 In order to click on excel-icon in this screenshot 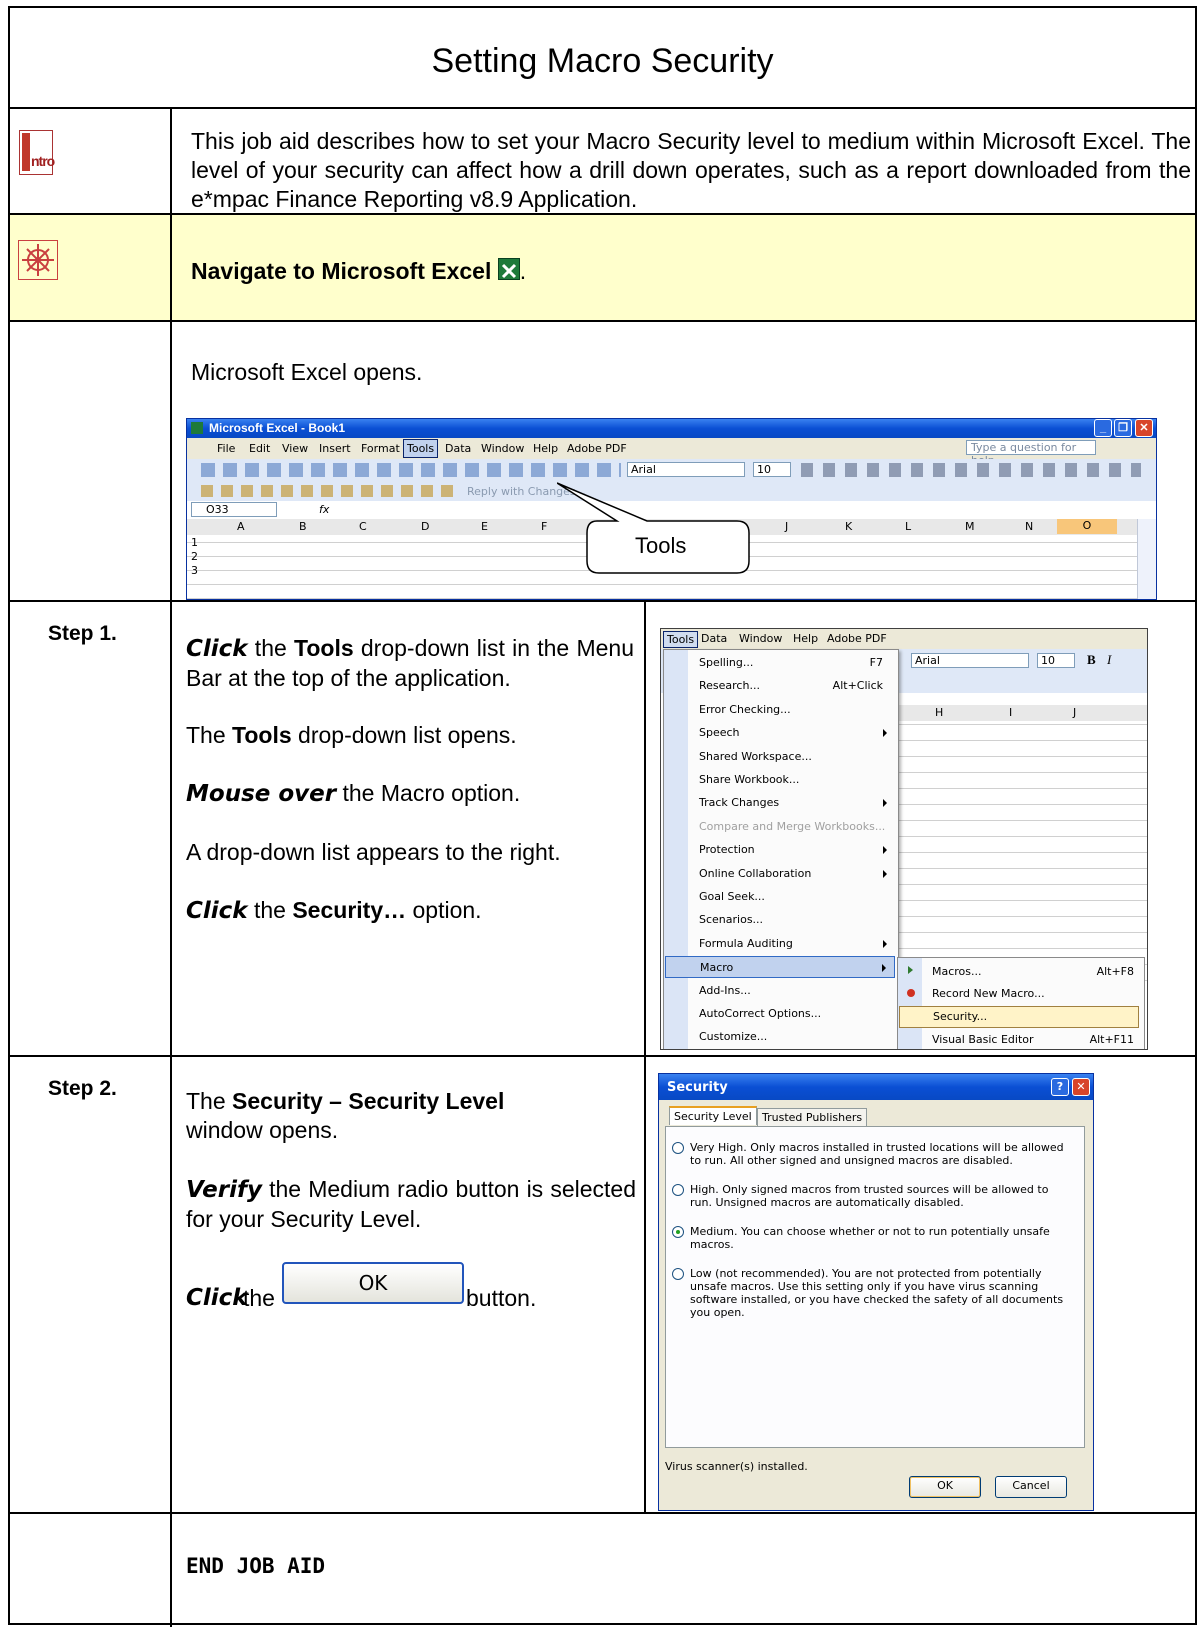, I will do `click(197, 428)`.